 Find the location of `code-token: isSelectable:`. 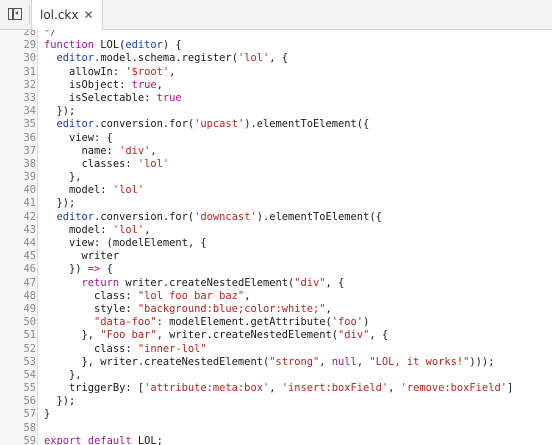

code-token: isSelectable: is located at coordinates (100, 97).